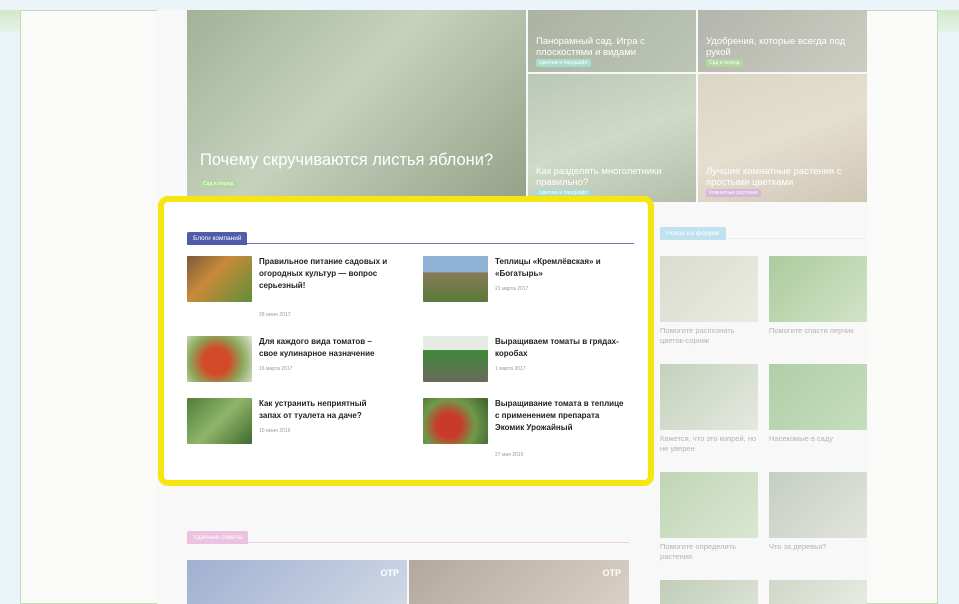 The image size is (959, 604). Describe the element at coordinates (410, 236) in the screenshot. I see `blogs-header: Блоги компаний` at that location.